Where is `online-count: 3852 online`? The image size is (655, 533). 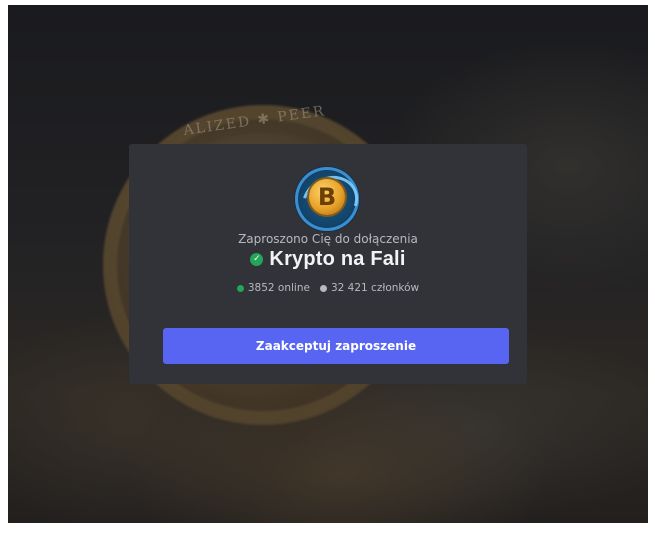
online-count: 3852 online is located at coordinates (278, 288).